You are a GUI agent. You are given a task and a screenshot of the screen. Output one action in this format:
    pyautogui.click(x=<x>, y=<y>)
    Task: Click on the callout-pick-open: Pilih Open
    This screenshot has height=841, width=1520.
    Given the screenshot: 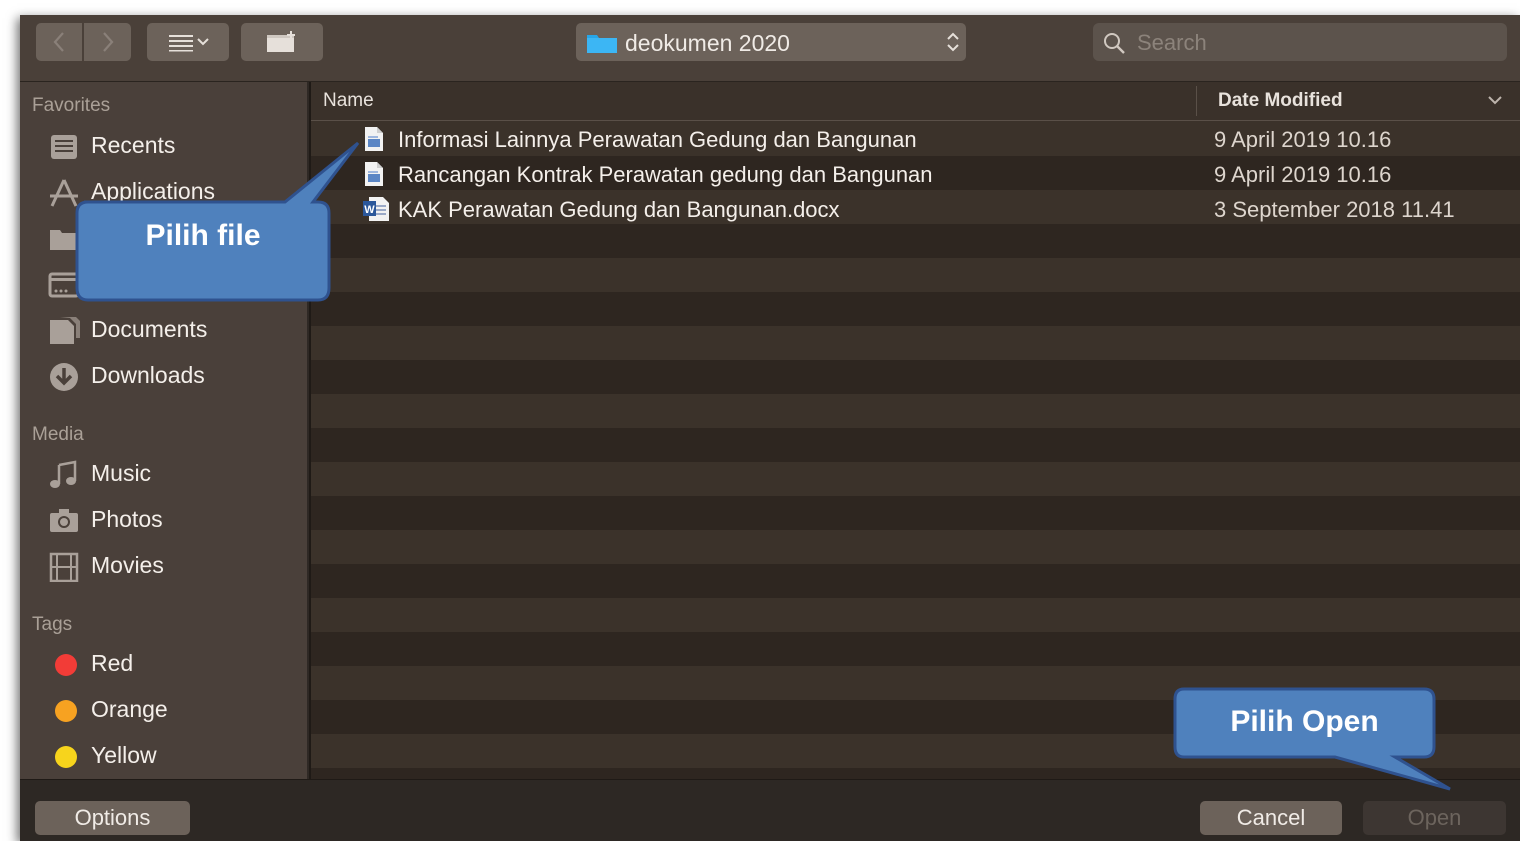 What is the action you would take?
    pyautogui.click(x=1304, y=721)
    